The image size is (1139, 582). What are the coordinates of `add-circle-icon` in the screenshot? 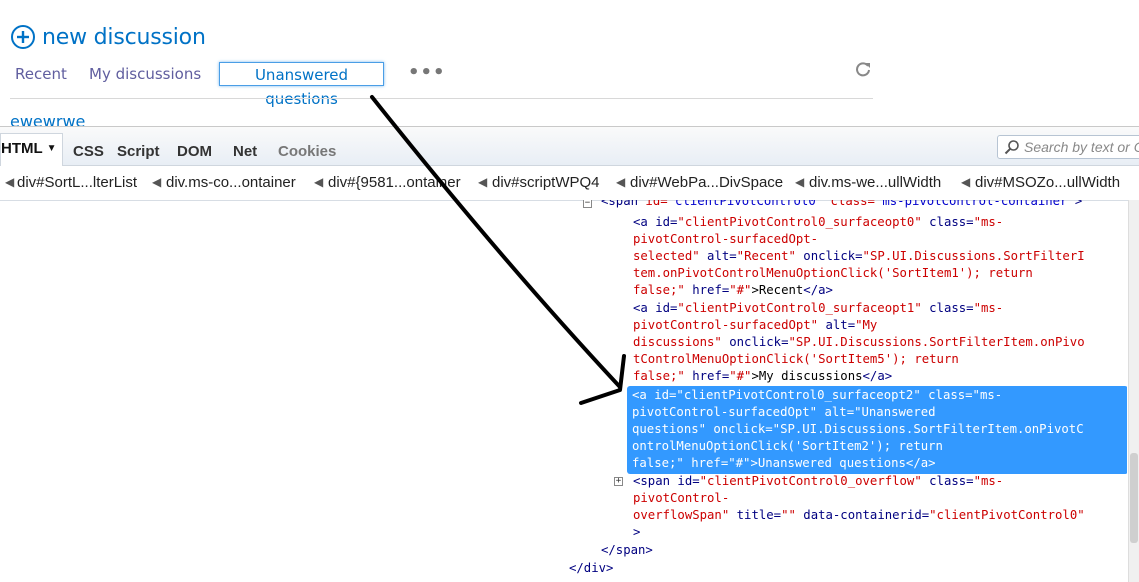 It's located at (23, 37).